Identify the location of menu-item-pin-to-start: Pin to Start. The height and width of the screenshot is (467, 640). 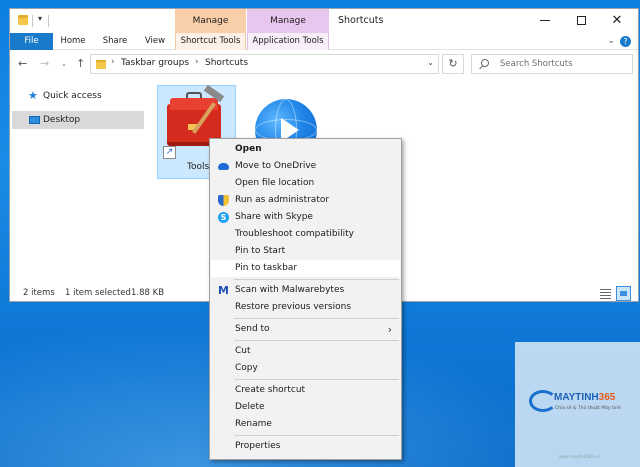
(305, 251).